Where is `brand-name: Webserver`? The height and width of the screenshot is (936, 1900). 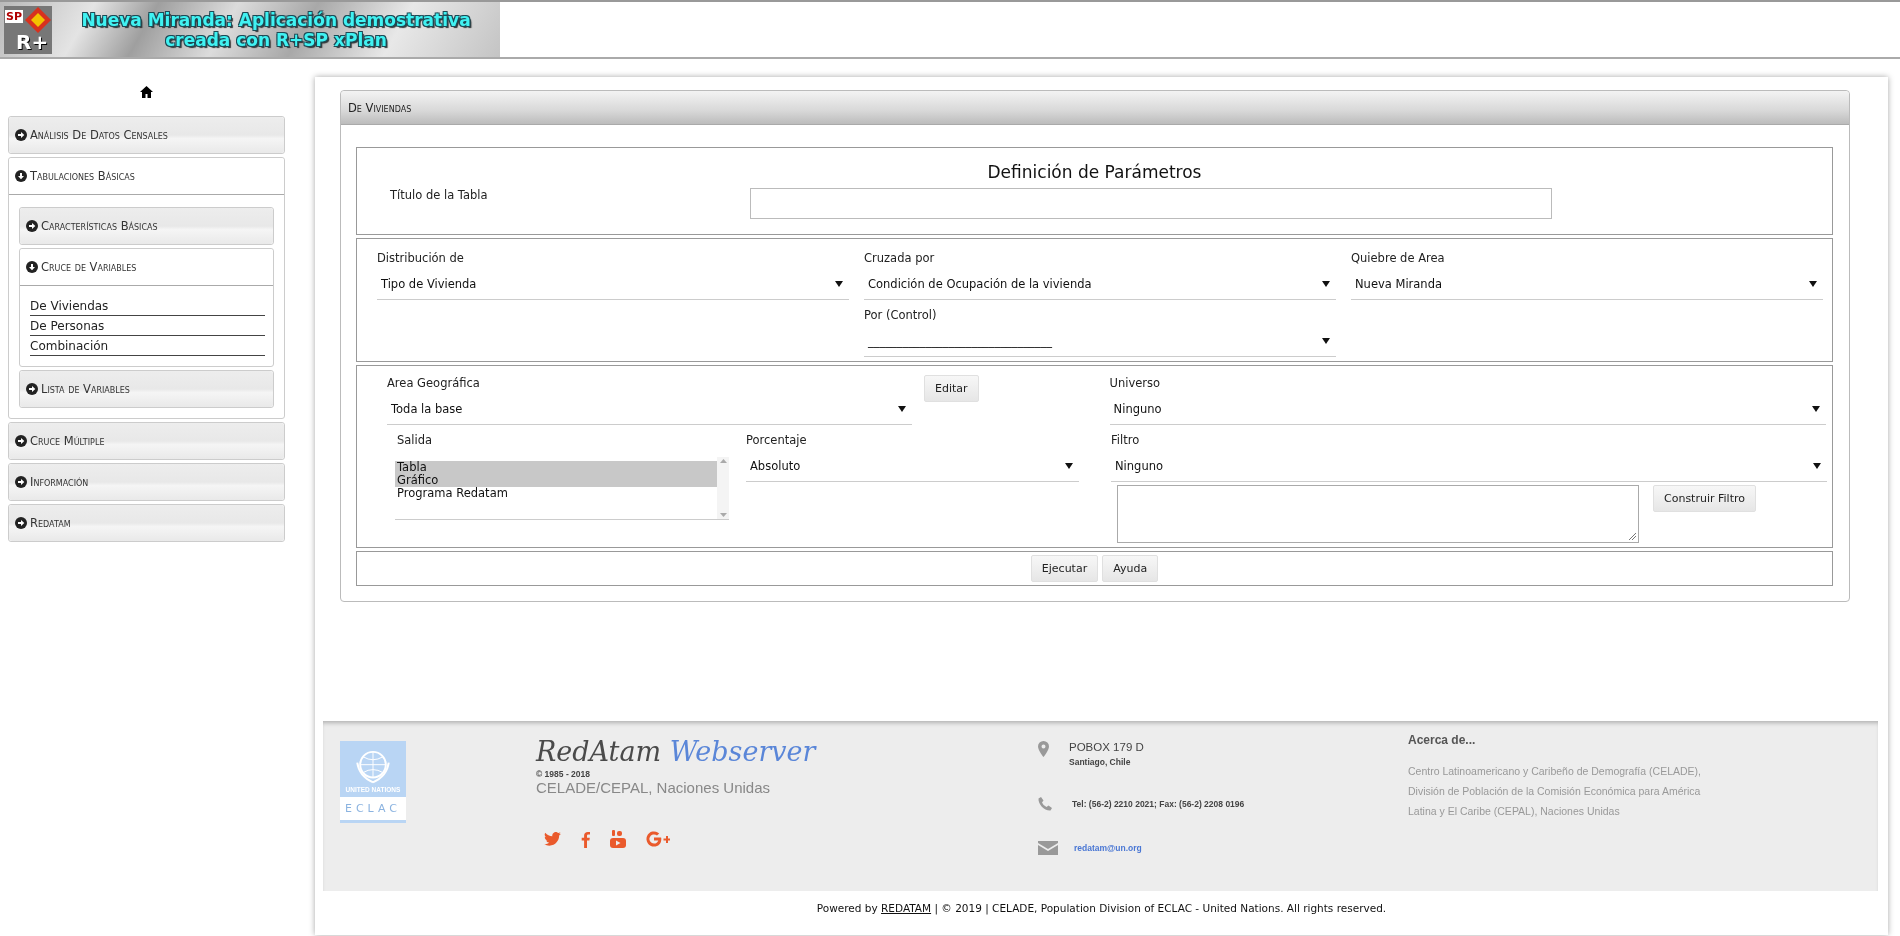 brand-name: Webserver is located at coordinates (742, 751).